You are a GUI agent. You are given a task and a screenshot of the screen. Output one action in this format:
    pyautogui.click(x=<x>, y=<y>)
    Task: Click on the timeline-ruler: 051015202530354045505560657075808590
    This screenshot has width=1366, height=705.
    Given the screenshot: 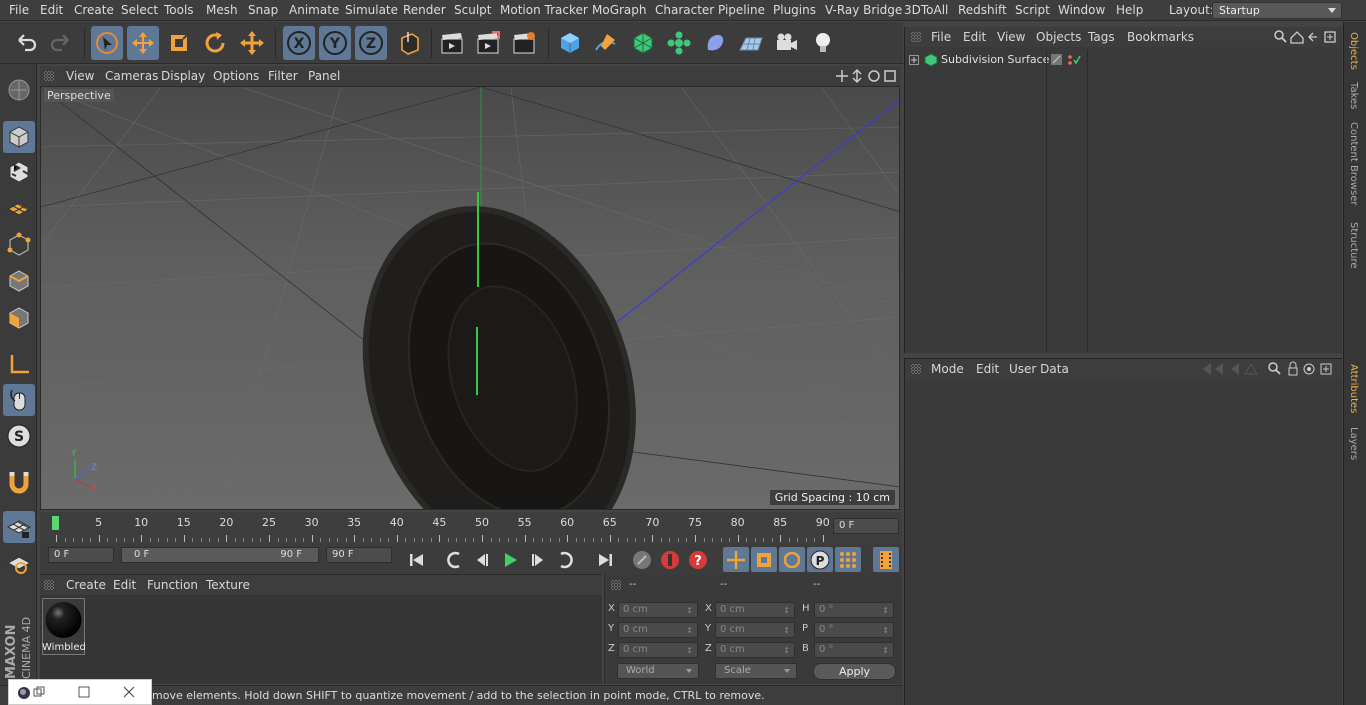 What is the action you would take?
    pyautogui.click(x=471, y=528)
    